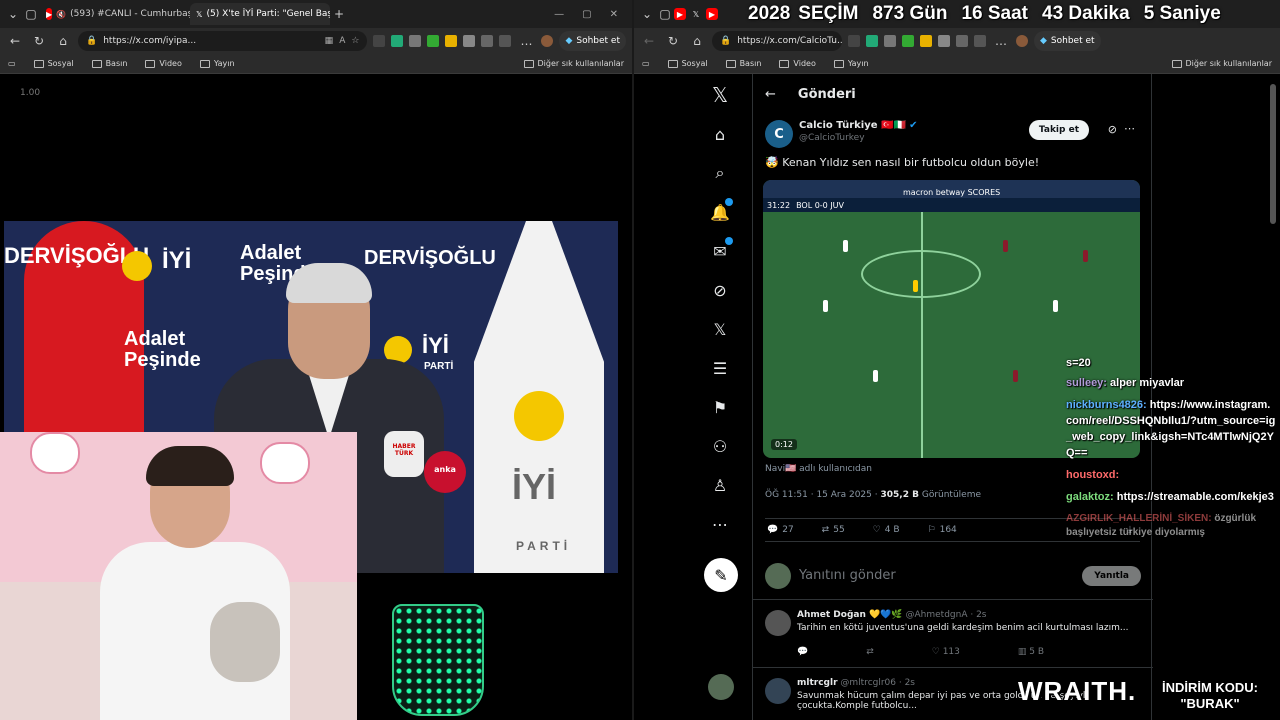  Describe the element at coordinates (693, 397) in the screenshot. I see `x-sidebar: 𝕏 ⌂ ⌕ 🔔 ✉ ⊘ 𝕏 ☰ ⚑ ⚇ ♙ ⋯ ✎` at that location.